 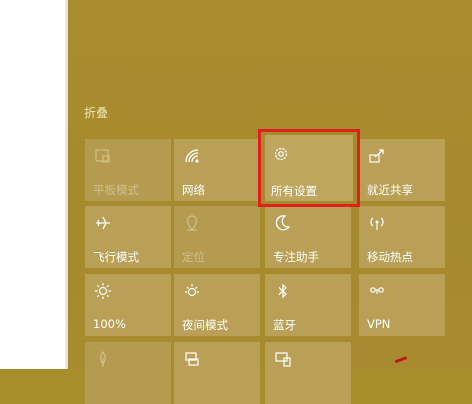 What do you see at coordinates (377, 291) in the screenshot?
I see `vpn-icon` at bounding box center [377, 291].